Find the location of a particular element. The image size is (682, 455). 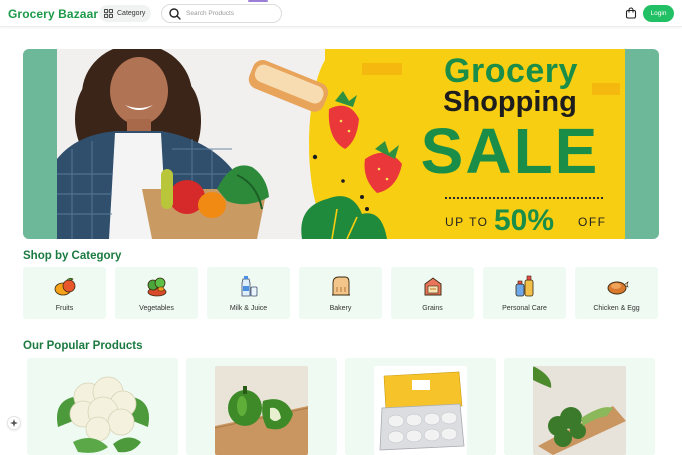

category-label: Personal Care is located at coordinates (524, 308).